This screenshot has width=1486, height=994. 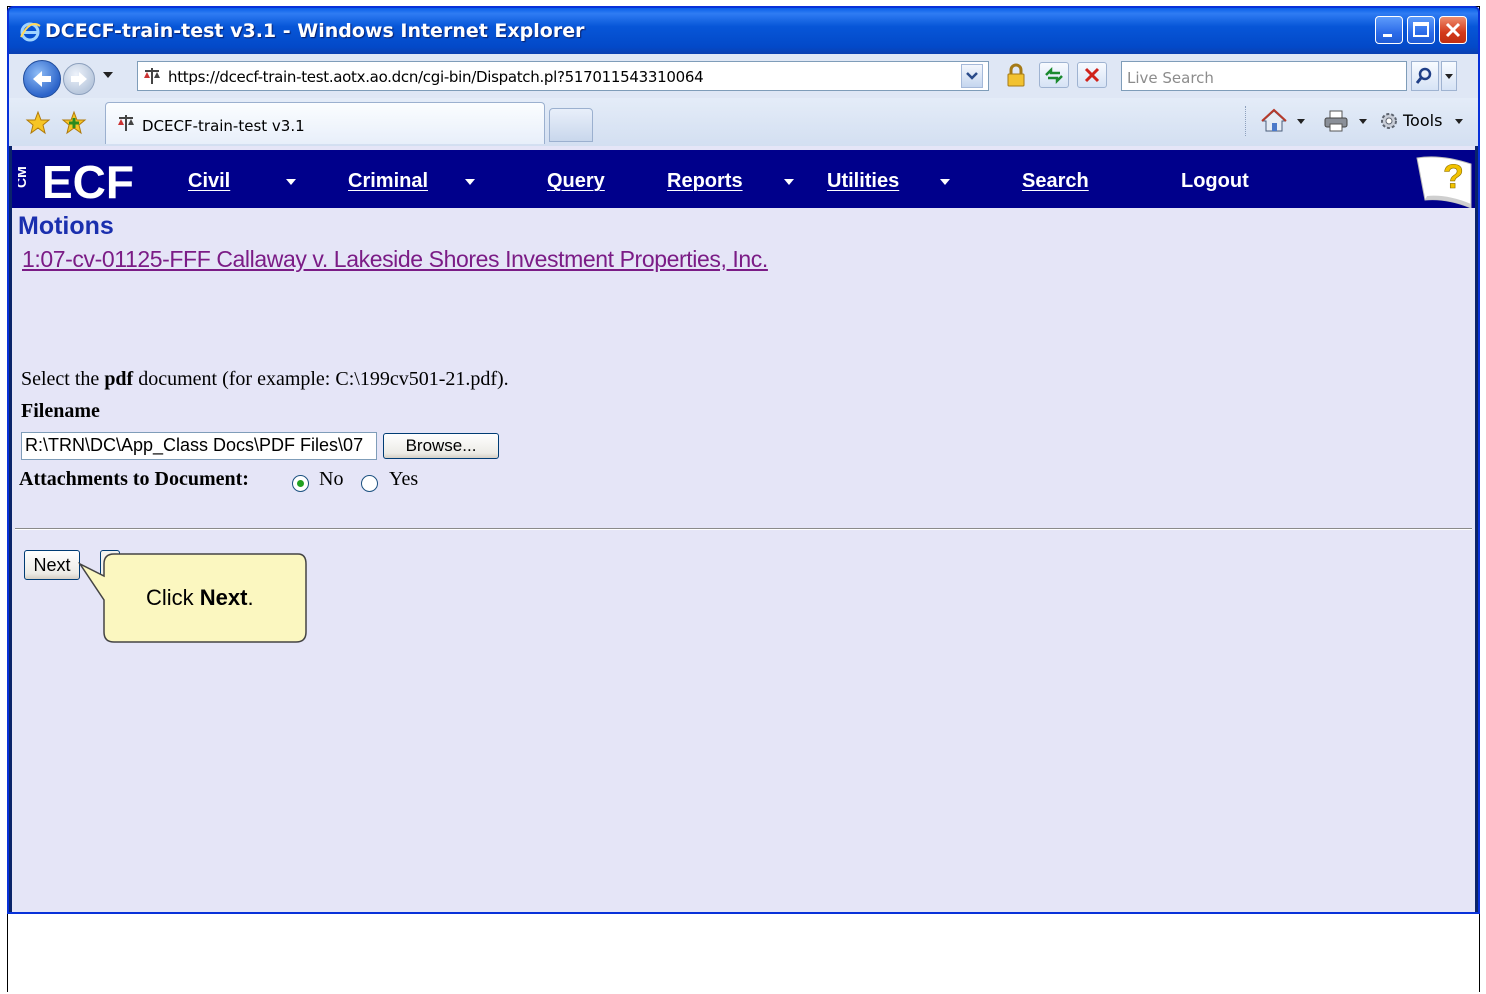 I want to click on back-button, so click(x=42, y=79).